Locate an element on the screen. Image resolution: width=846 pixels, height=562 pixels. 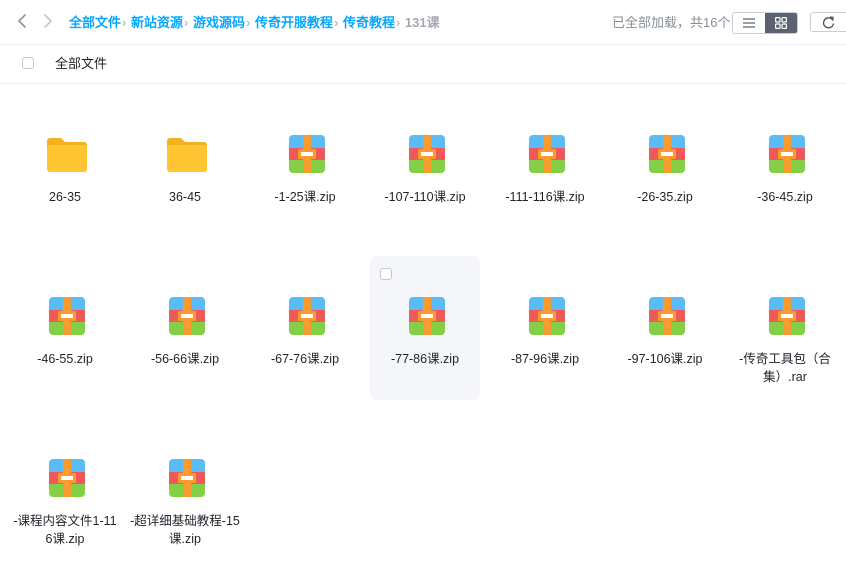
breadcrumb-item-server-tutorial: 传奇开服教程 is located at coordinates (294, 22).